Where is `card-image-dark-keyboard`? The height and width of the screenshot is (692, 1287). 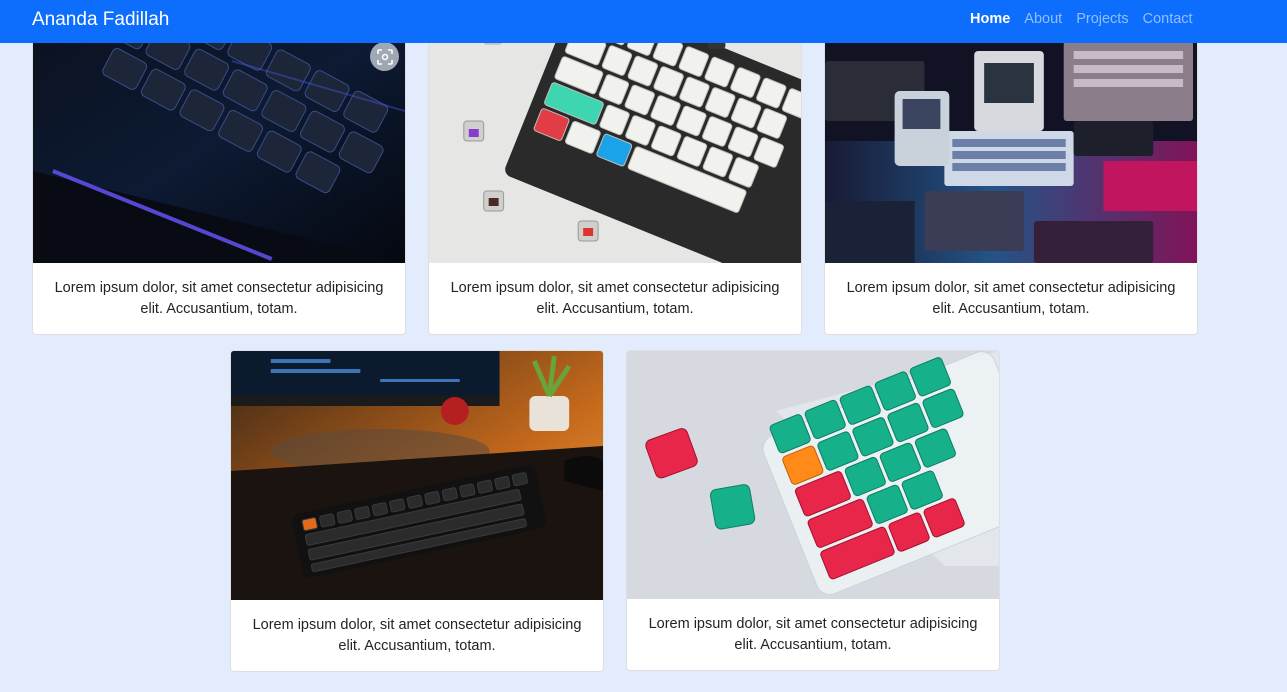
card-image-dark-keyboard is located at coordinates (219, 142).